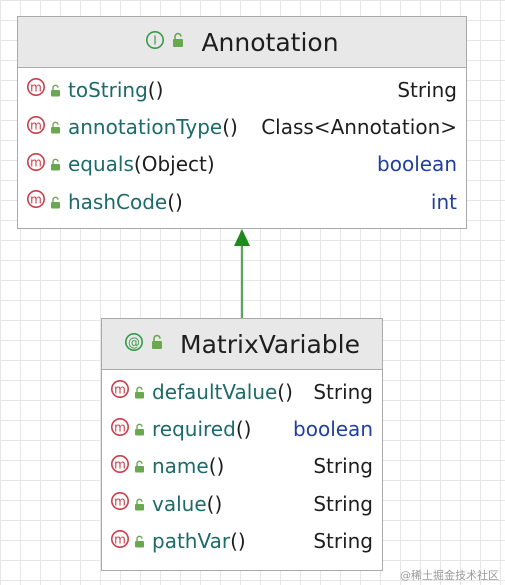  I want to click on member-name: name, so click(180, 466).